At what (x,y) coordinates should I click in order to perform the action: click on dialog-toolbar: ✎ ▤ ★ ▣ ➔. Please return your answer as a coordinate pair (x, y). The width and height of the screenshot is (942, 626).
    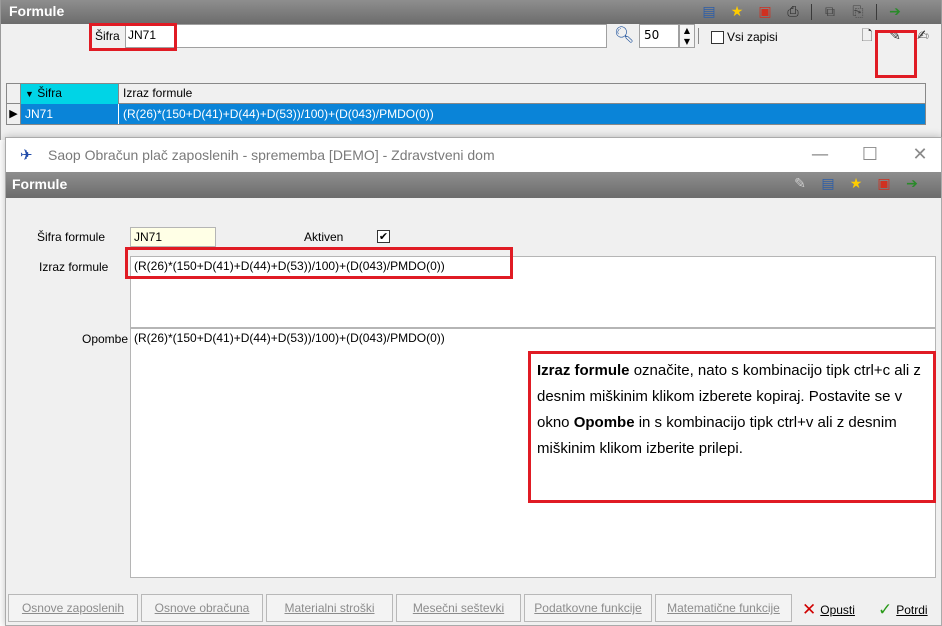
    Looking at the image, I should click on (852, 184).